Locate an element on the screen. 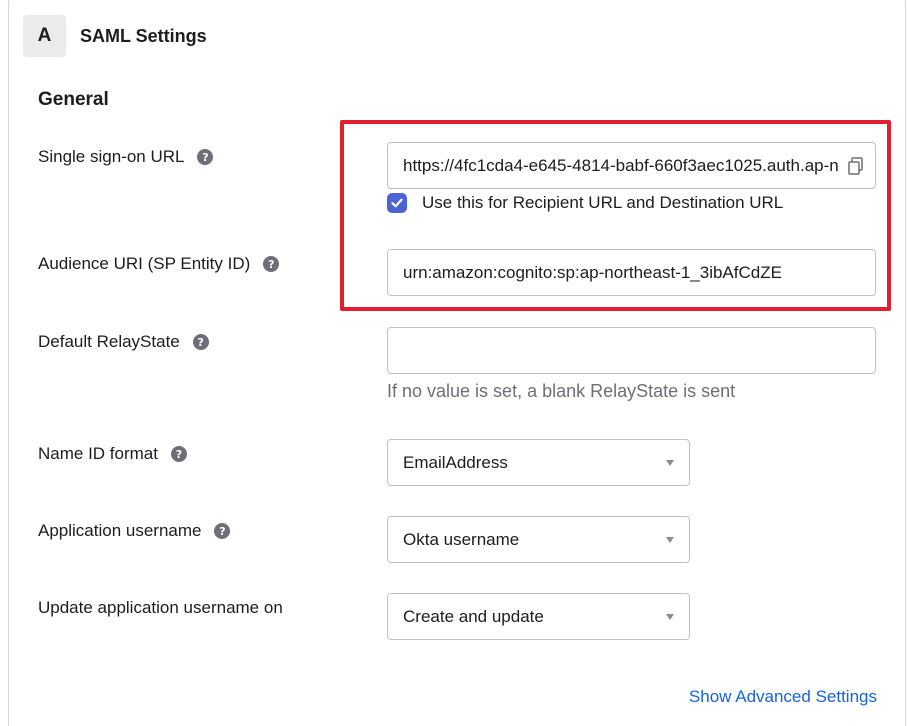 The height and width of the screenshot is (726, 908). name-id-format-label-row: Name ID format ? is located at coordinates (112, 454).